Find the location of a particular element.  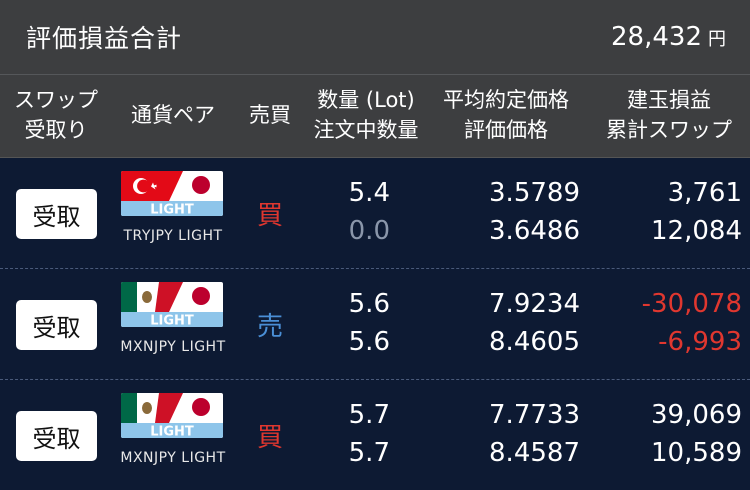

total-pl-label: 評価損益合計 is located at coordinates (104, 38).